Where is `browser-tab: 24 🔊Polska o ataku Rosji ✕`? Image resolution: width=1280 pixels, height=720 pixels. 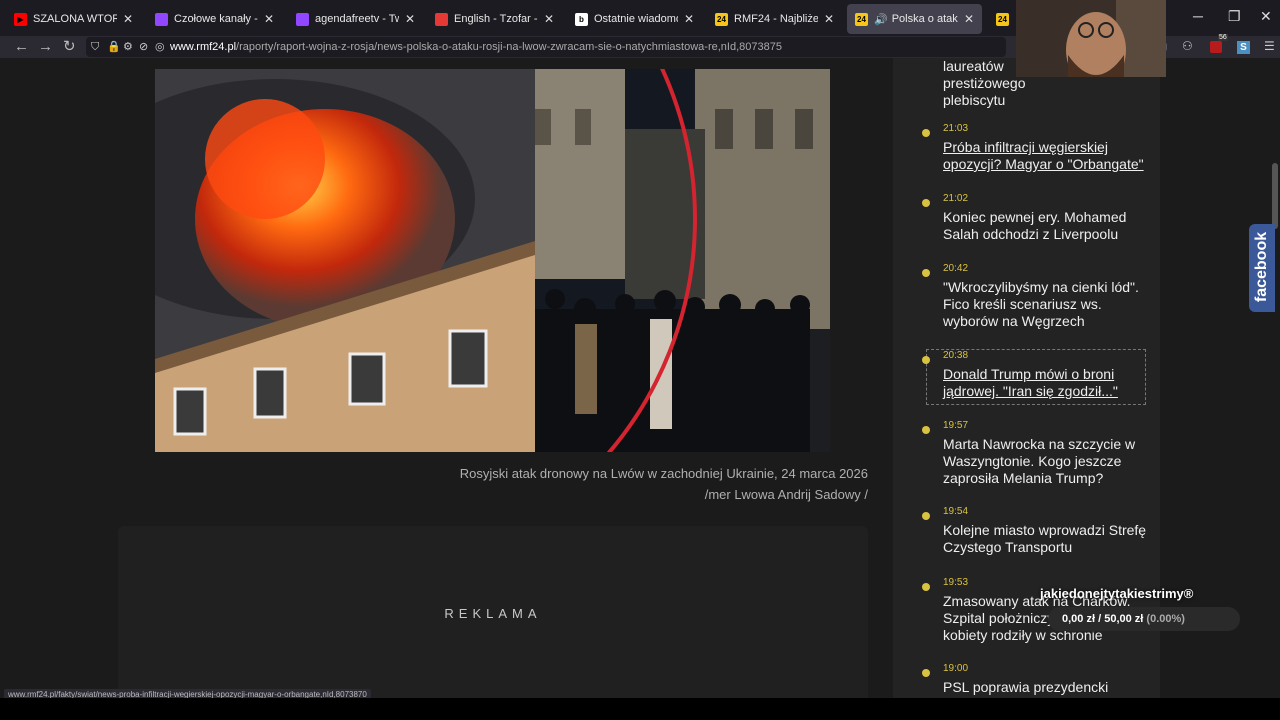 browser-tab: 24 🔊Polska o ataku Rosji ✕ is located at coordinates (914, 19).